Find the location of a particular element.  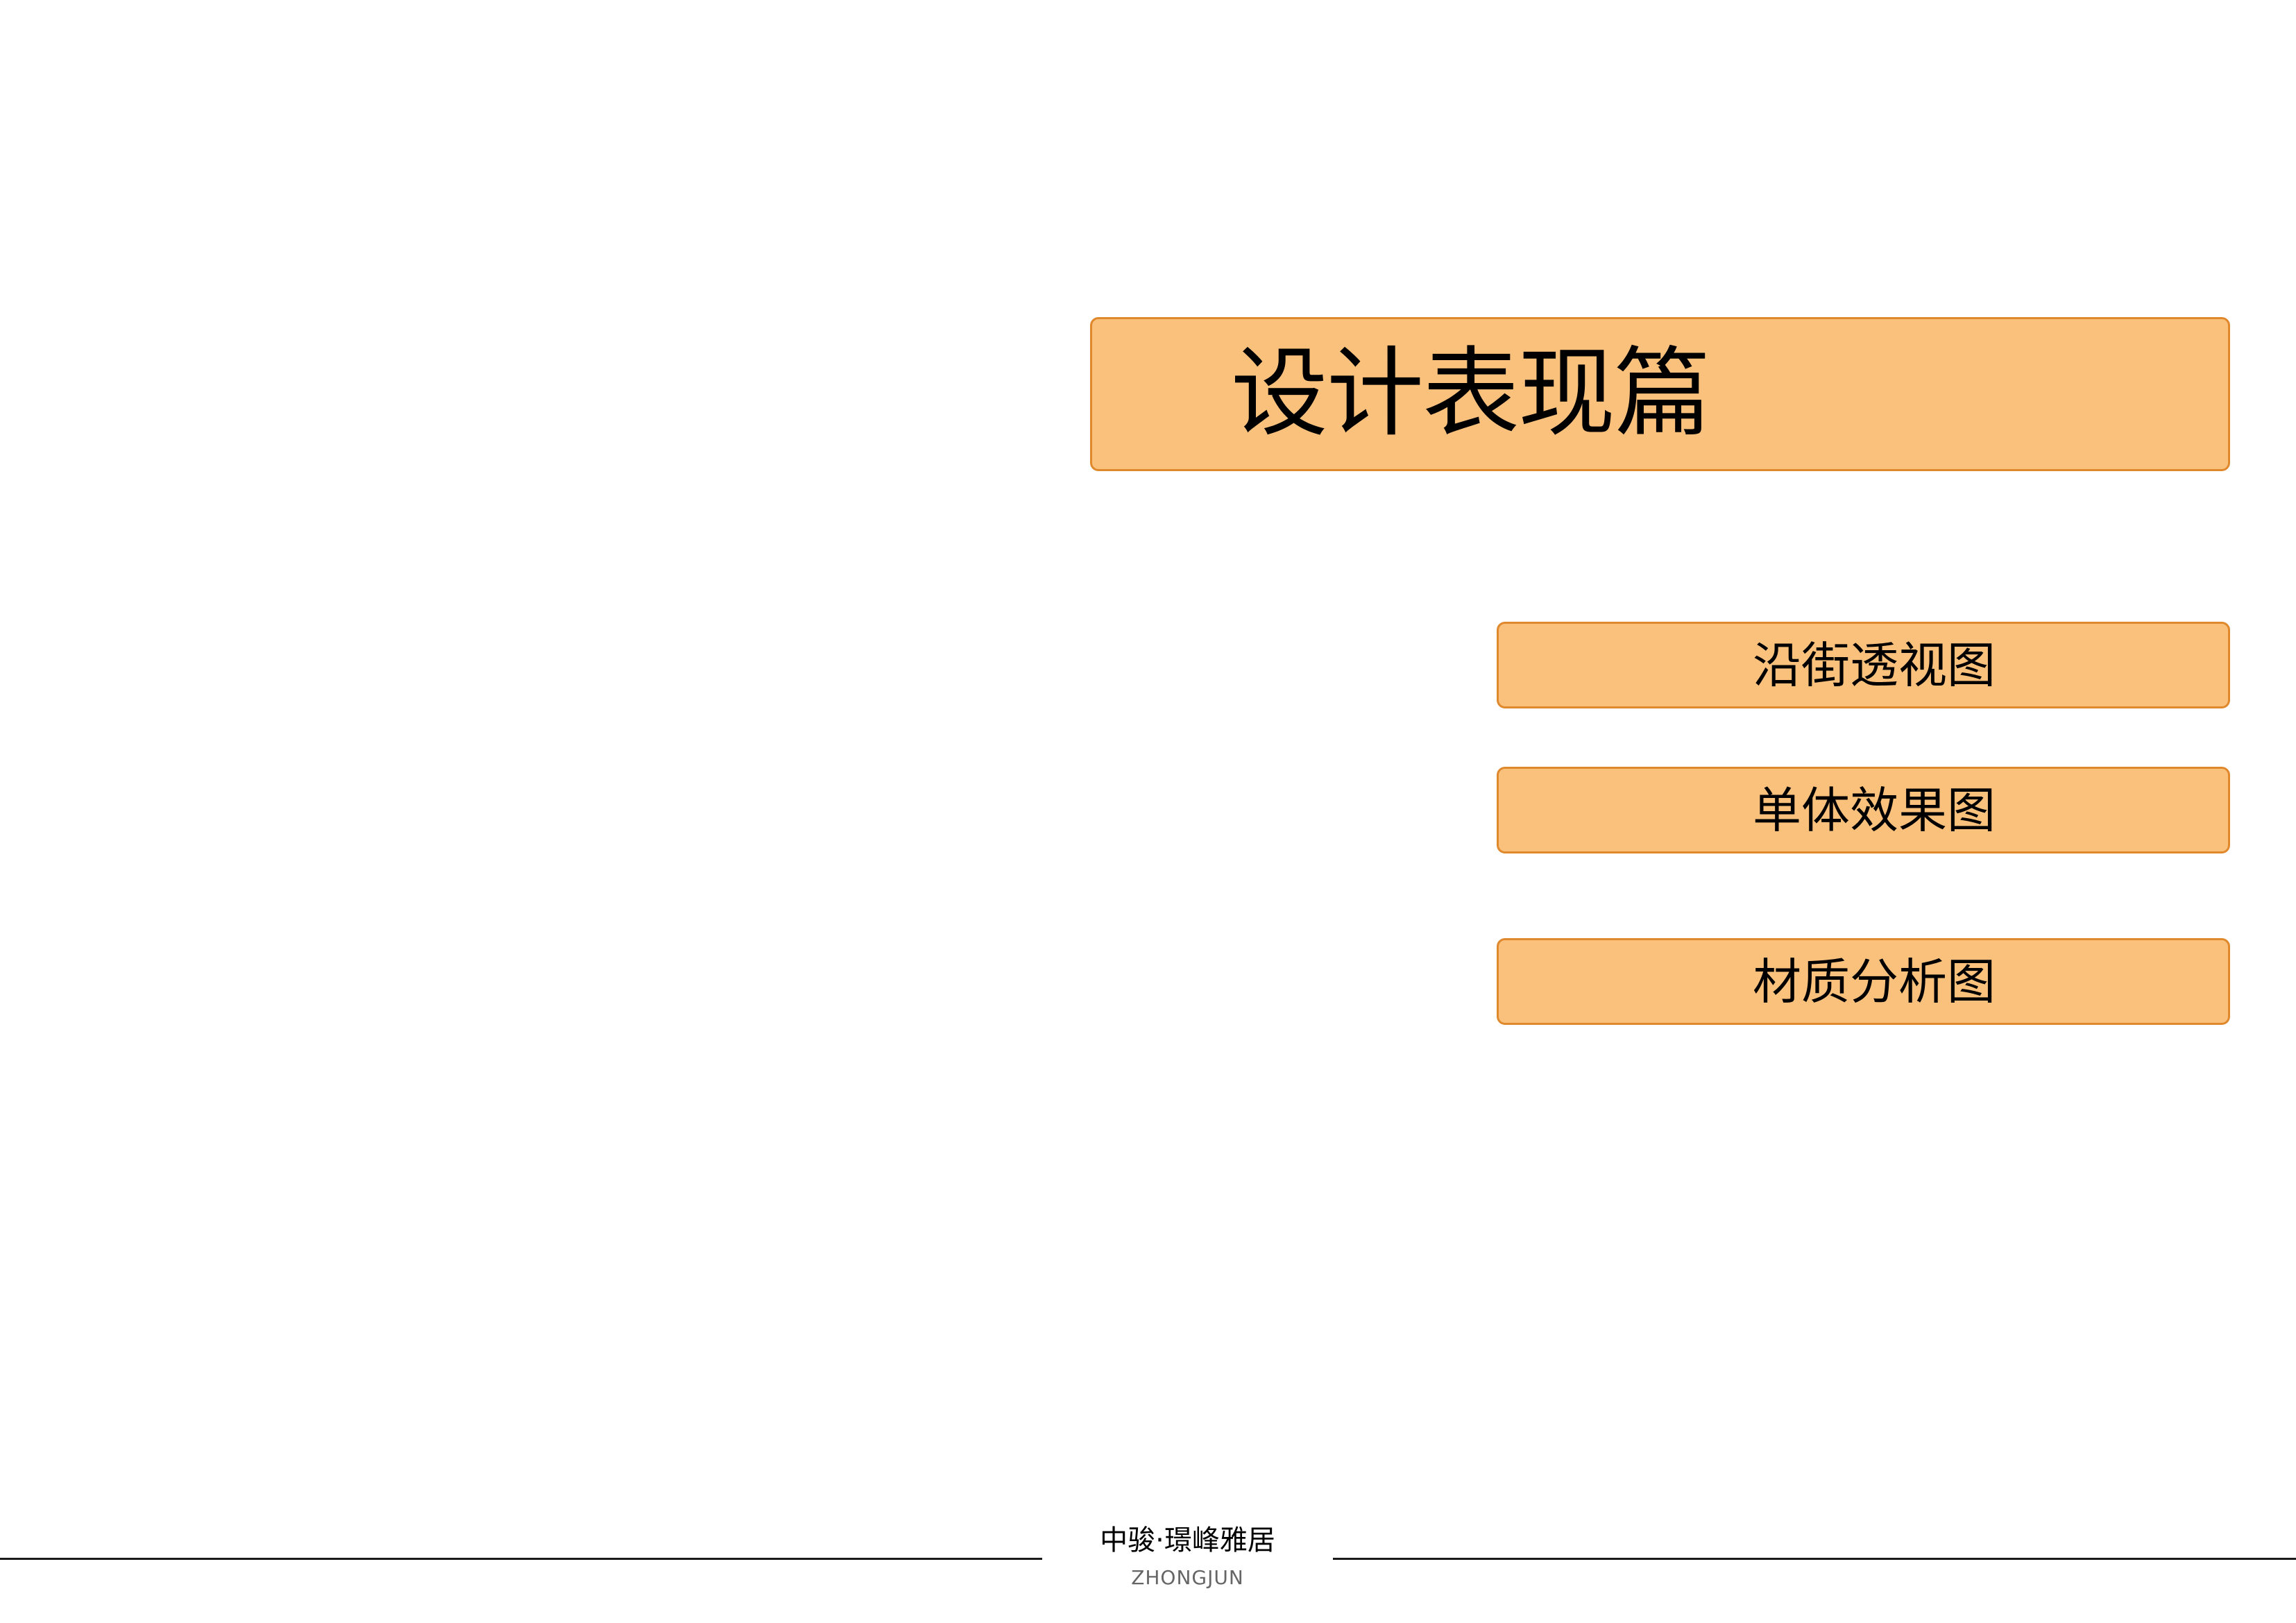

menu-item-street-perspective: 沿街透视图 is located at coordinates (1863, 665).